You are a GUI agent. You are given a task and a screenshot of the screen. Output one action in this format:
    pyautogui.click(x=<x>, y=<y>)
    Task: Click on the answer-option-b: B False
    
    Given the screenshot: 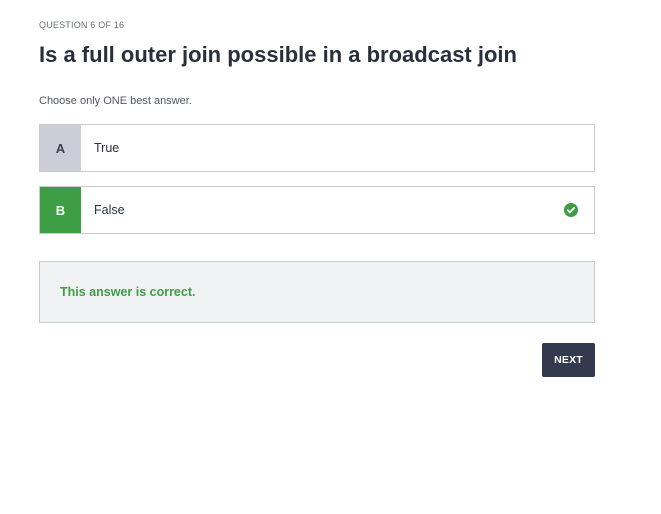 What is the action you would take?
    pyautogui.click(x=317, y=210)
    